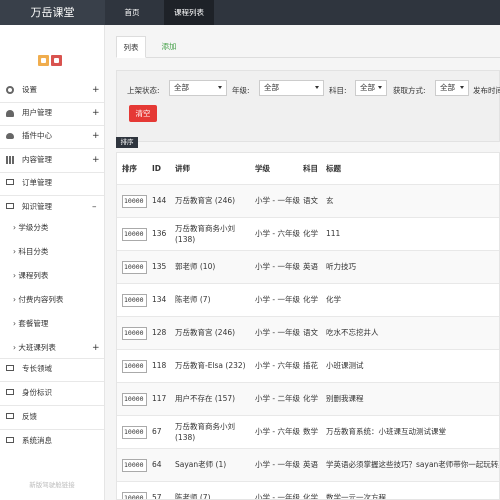 The width and height of the screenshot is (500, 500). What do you see at coordinates (159, 366) in the screenshot?
I see `id-cell: 118` at bounding box center [159, 366].